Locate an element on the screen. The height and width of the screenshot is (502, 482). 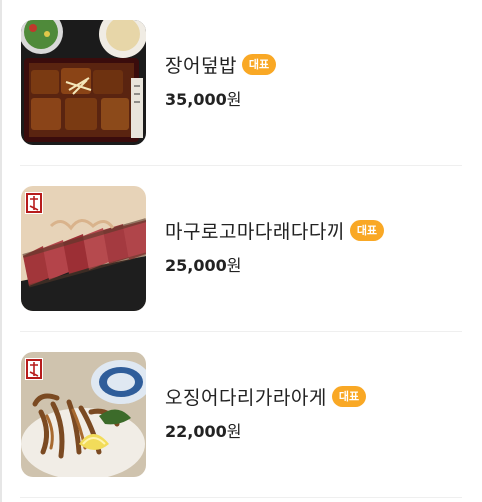
unagi-don-photo is located at coordinates (83, 82).